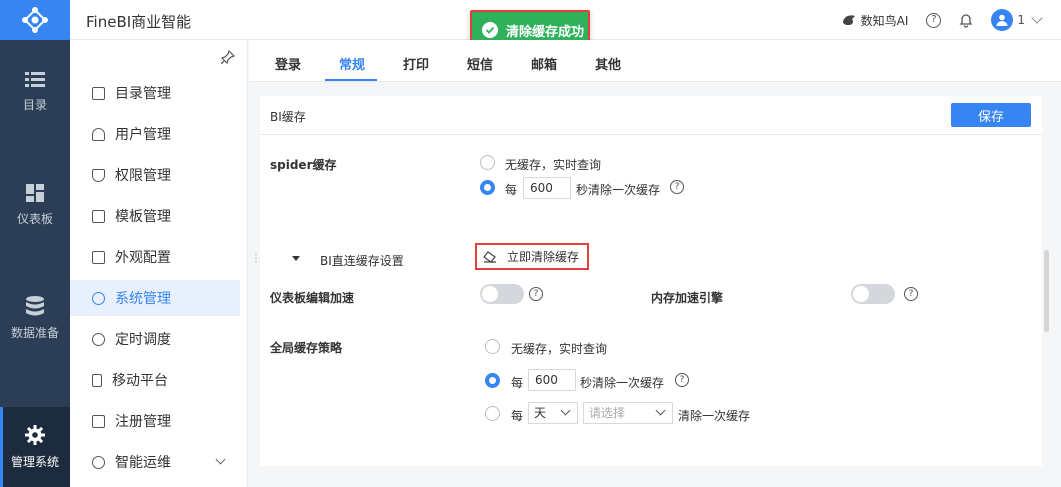  I want to click on memory-engine-label: 内存加速引擎, so click(687, 298).